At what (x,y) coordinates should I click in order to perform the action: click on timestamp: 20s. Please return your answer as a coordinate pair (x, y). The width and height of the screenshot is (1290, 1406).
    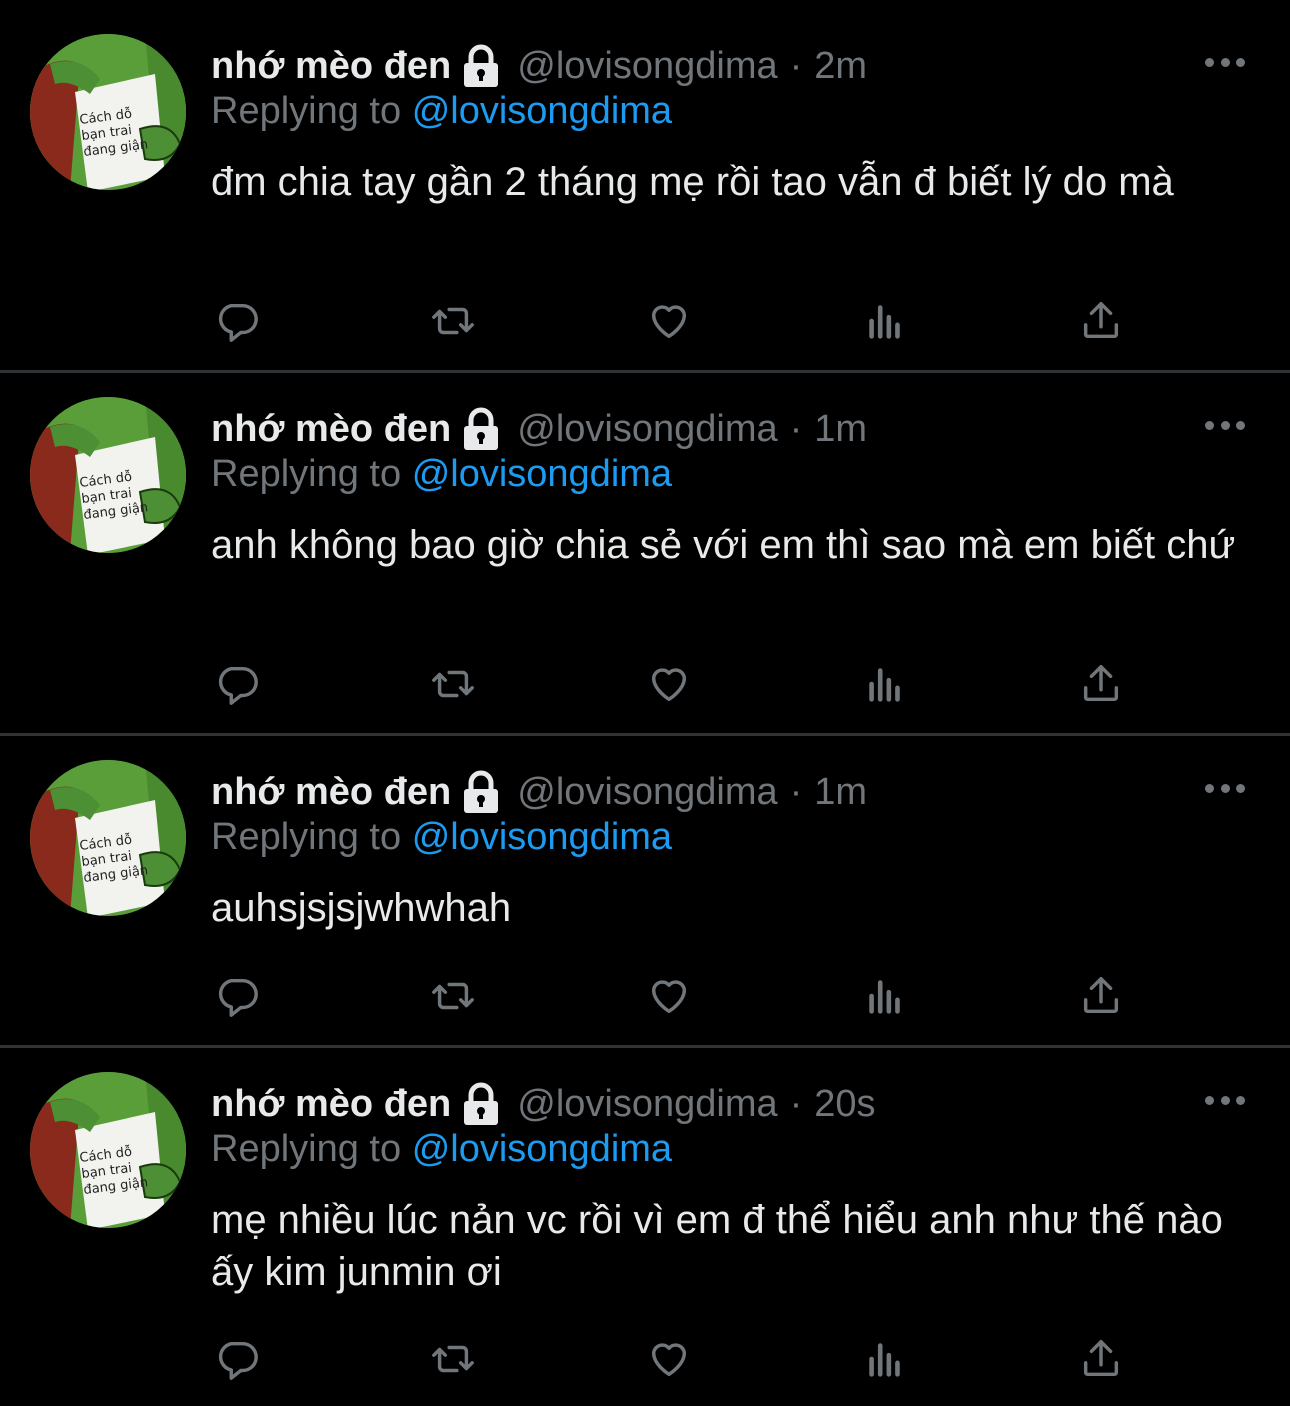
    Looking at the image, I should click on (844, 1104).